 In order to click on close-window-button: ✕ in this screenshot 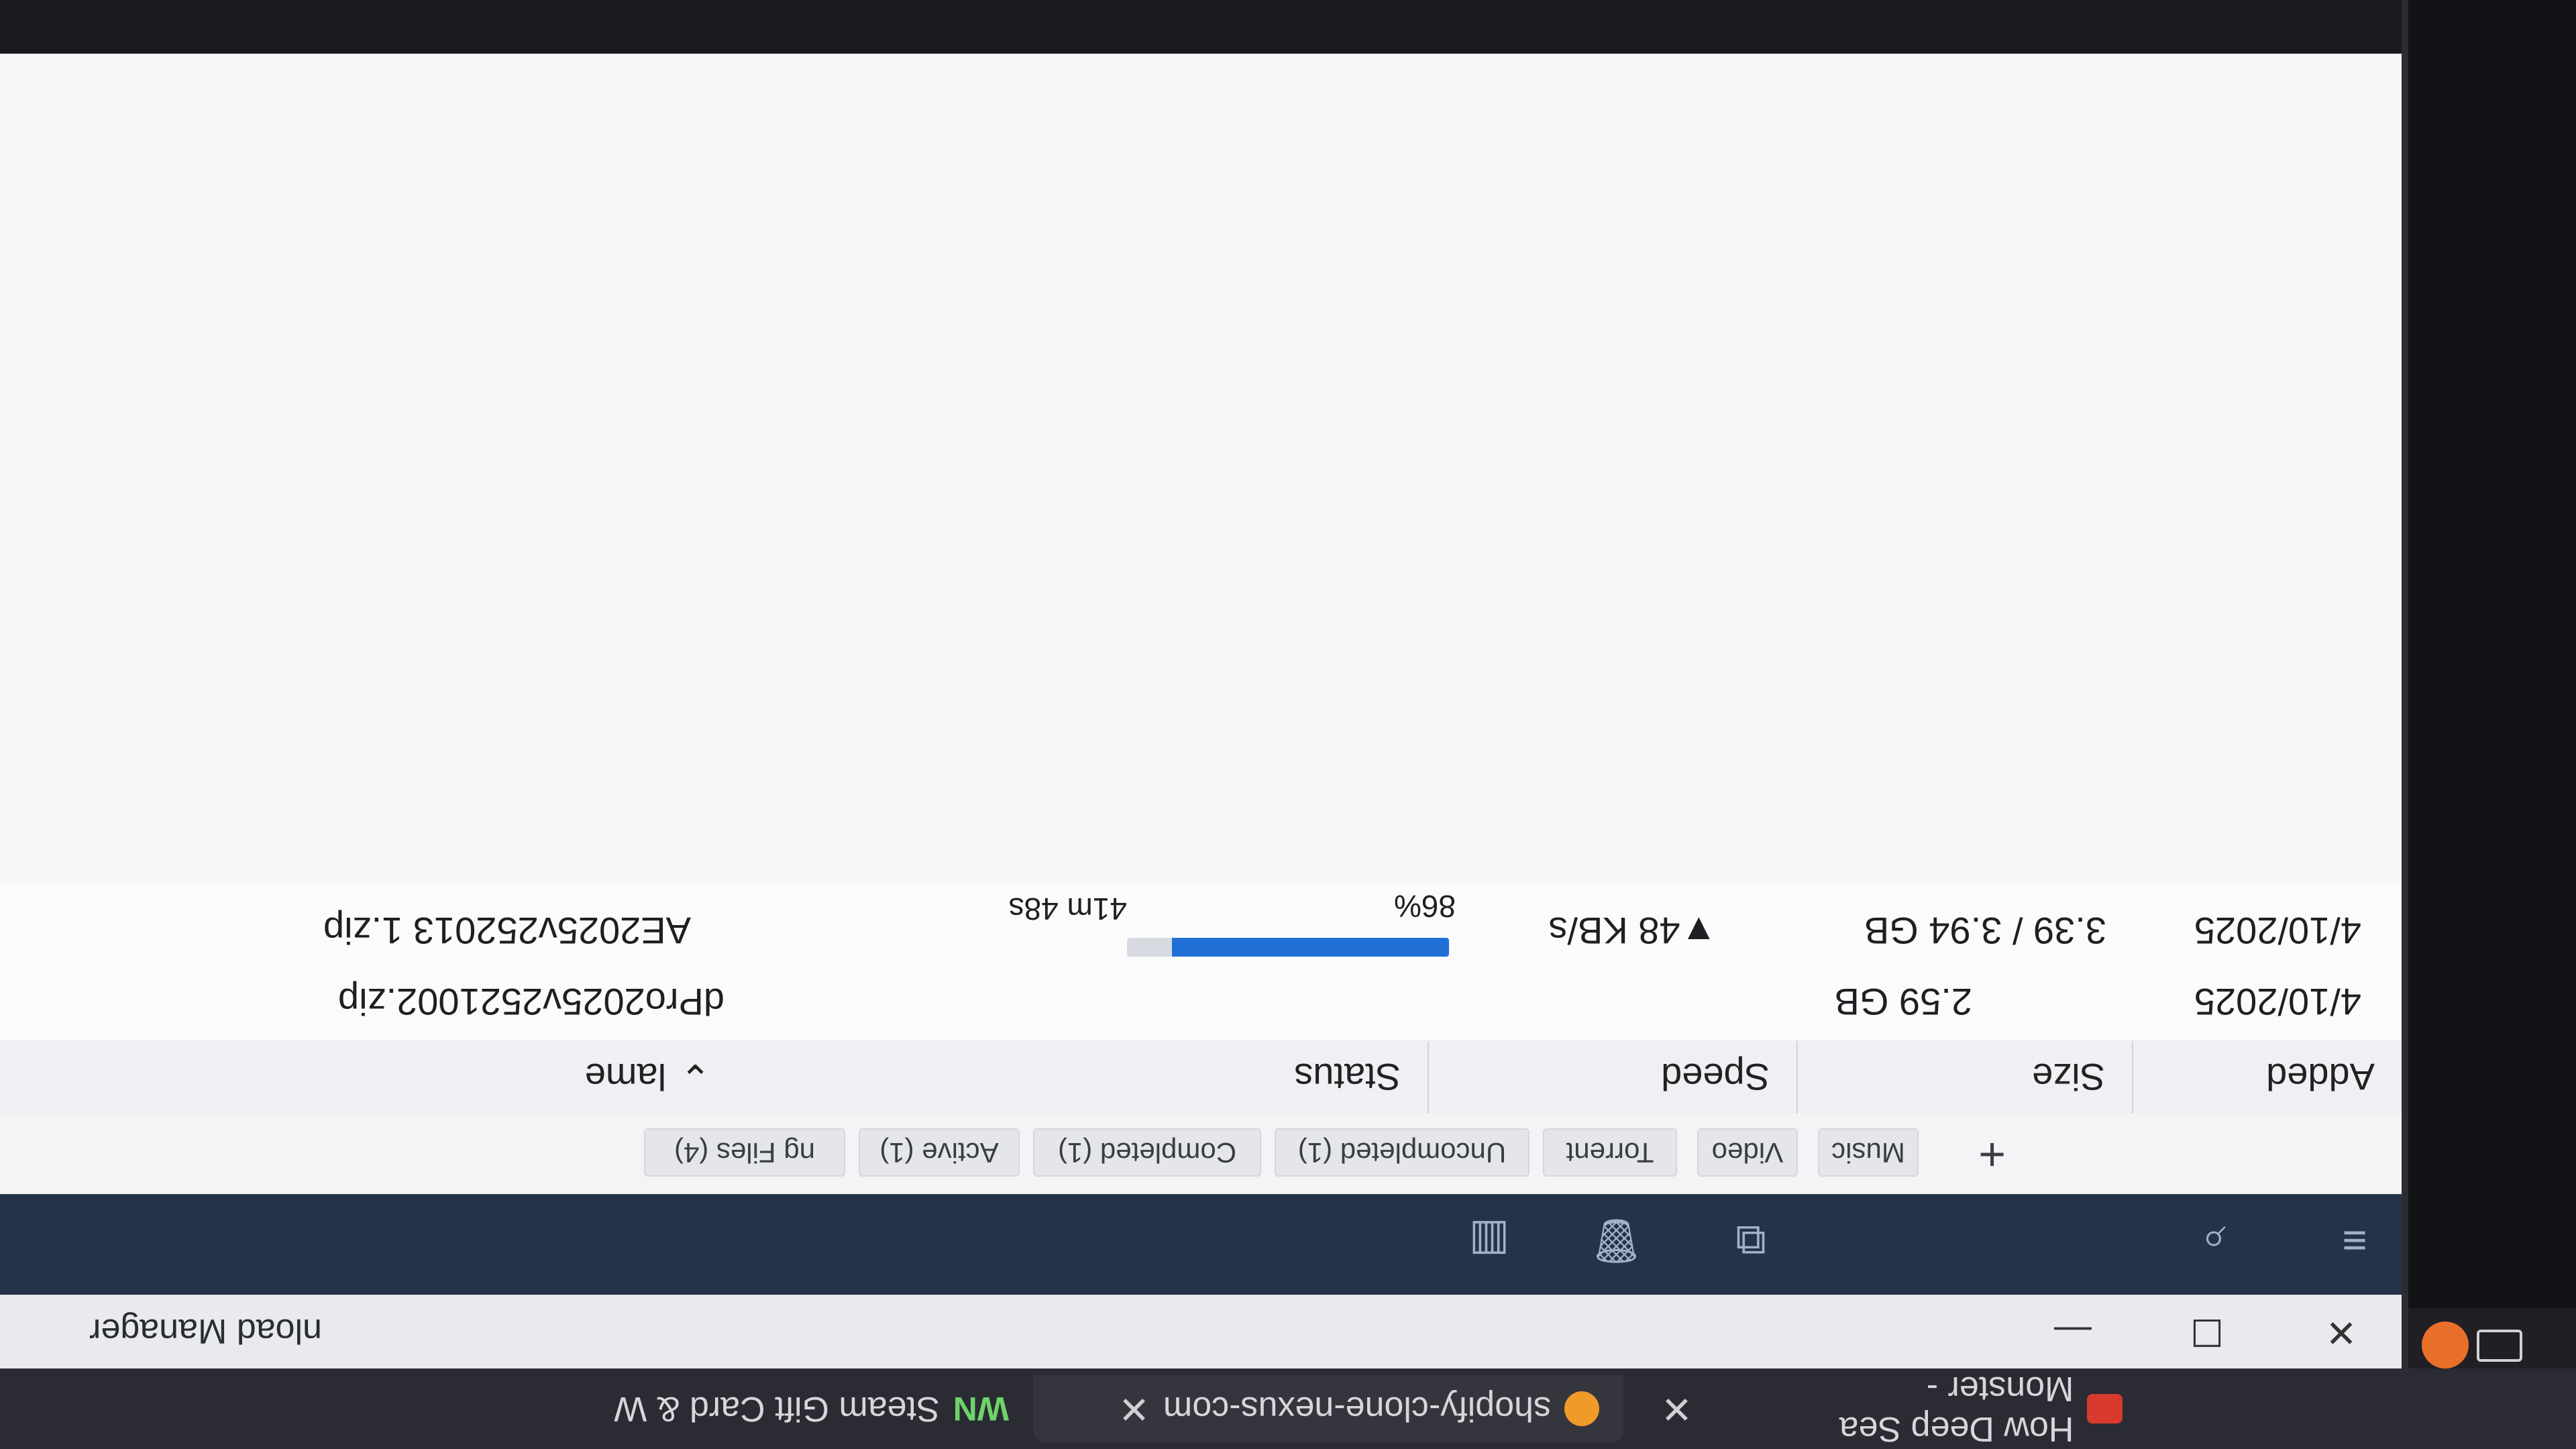, I will do `click(2341, 1332)`.